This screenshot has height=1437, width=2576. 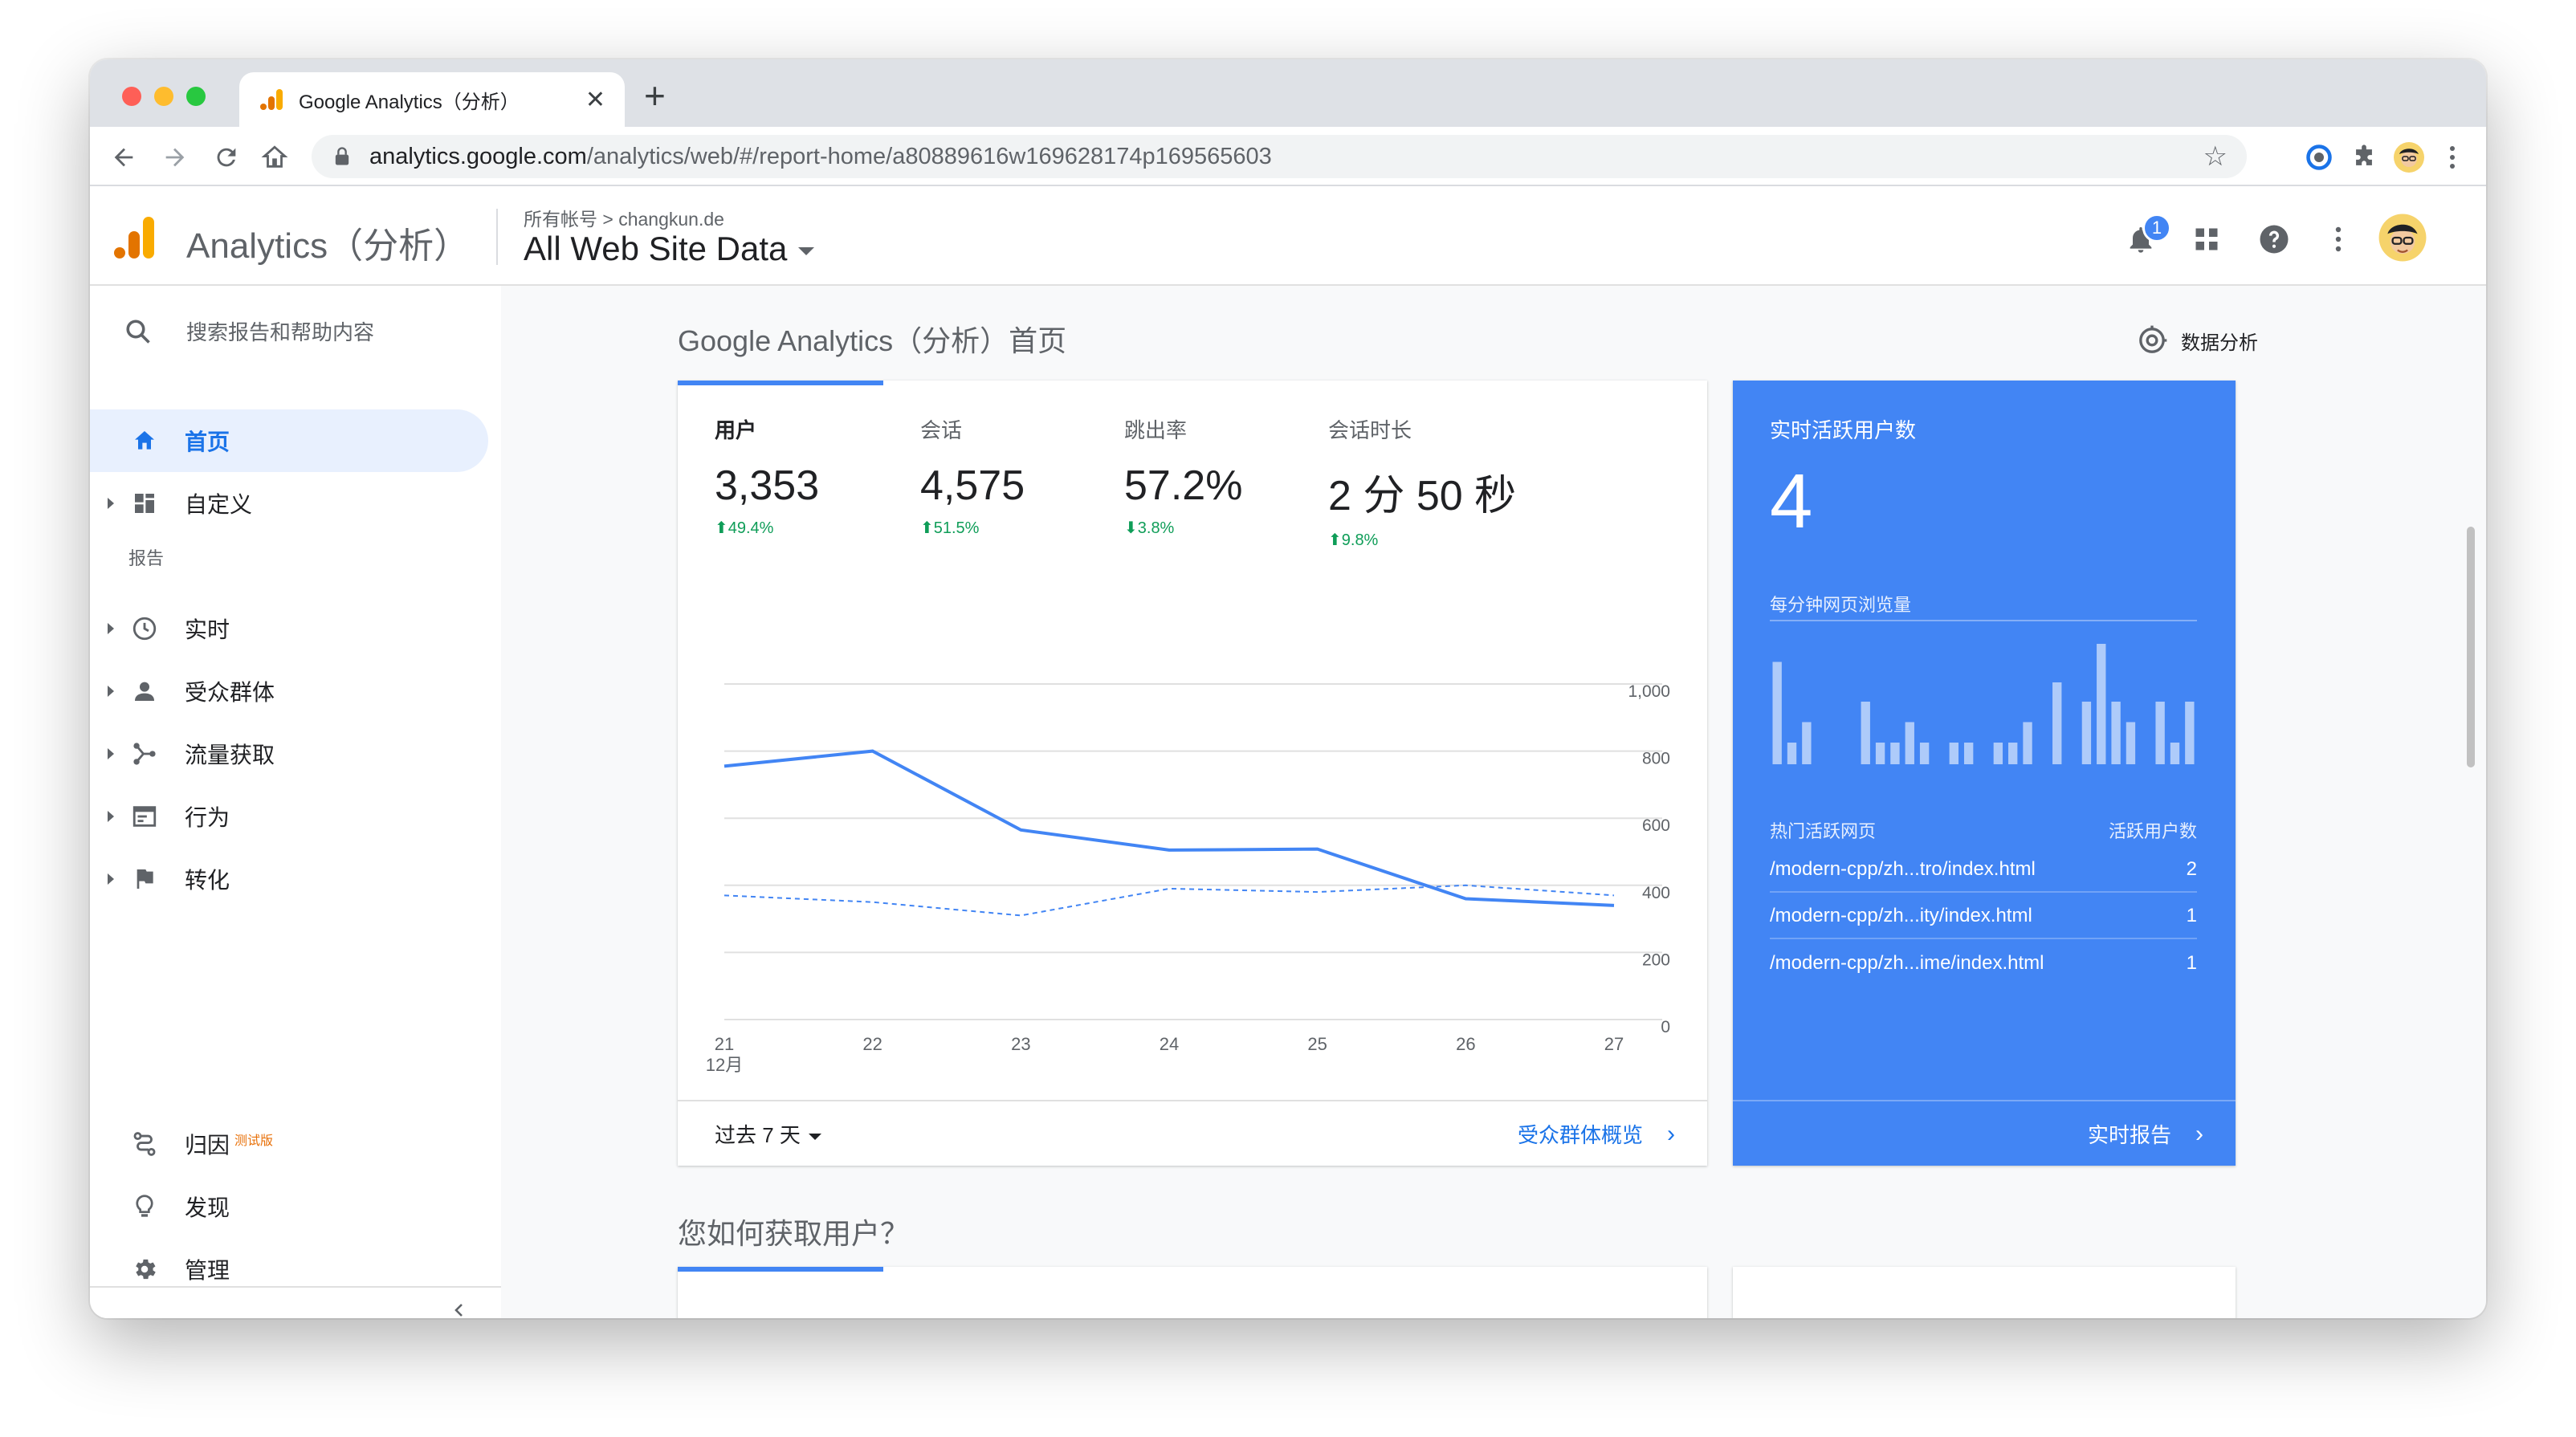 I want to click on sidebar-item-discover: 发现, so click(x=289, y=1206).